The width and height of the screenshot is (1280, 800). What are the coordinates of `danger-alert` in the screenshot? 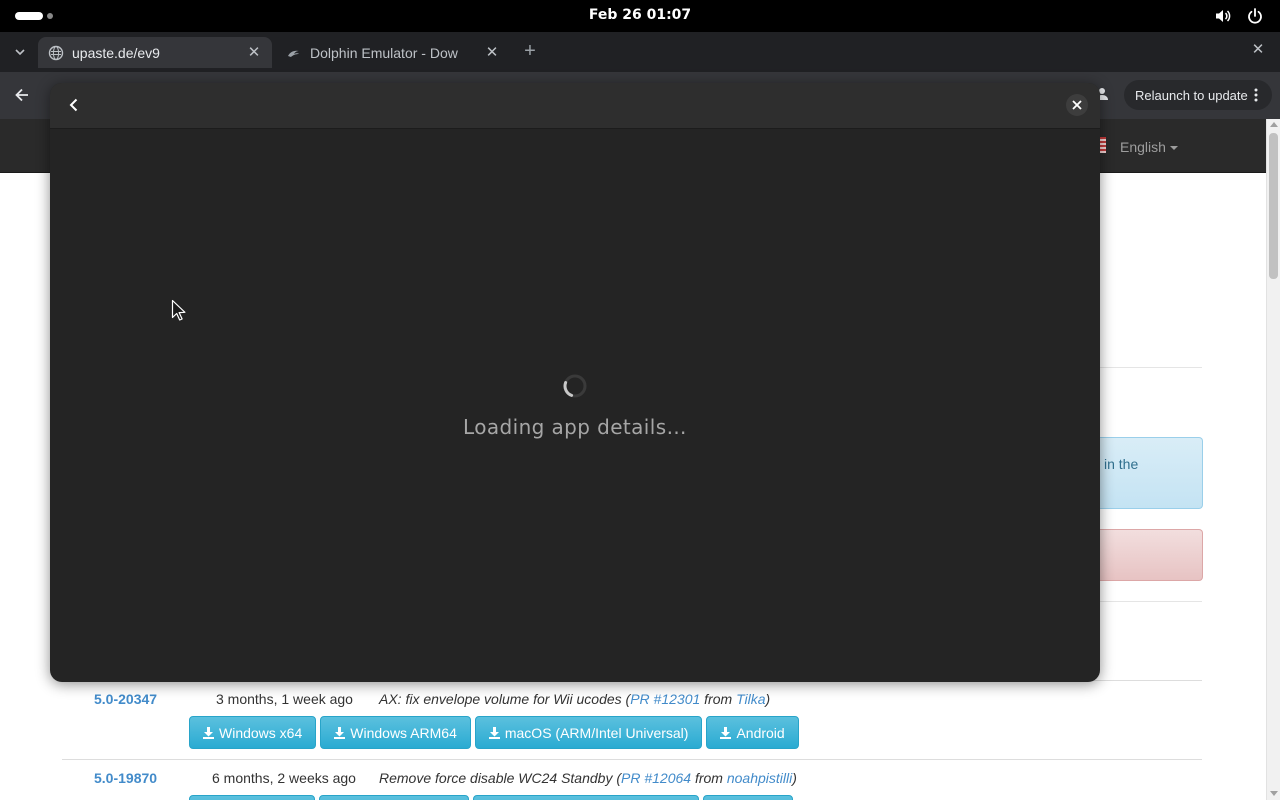 It's located at (1151, 555).